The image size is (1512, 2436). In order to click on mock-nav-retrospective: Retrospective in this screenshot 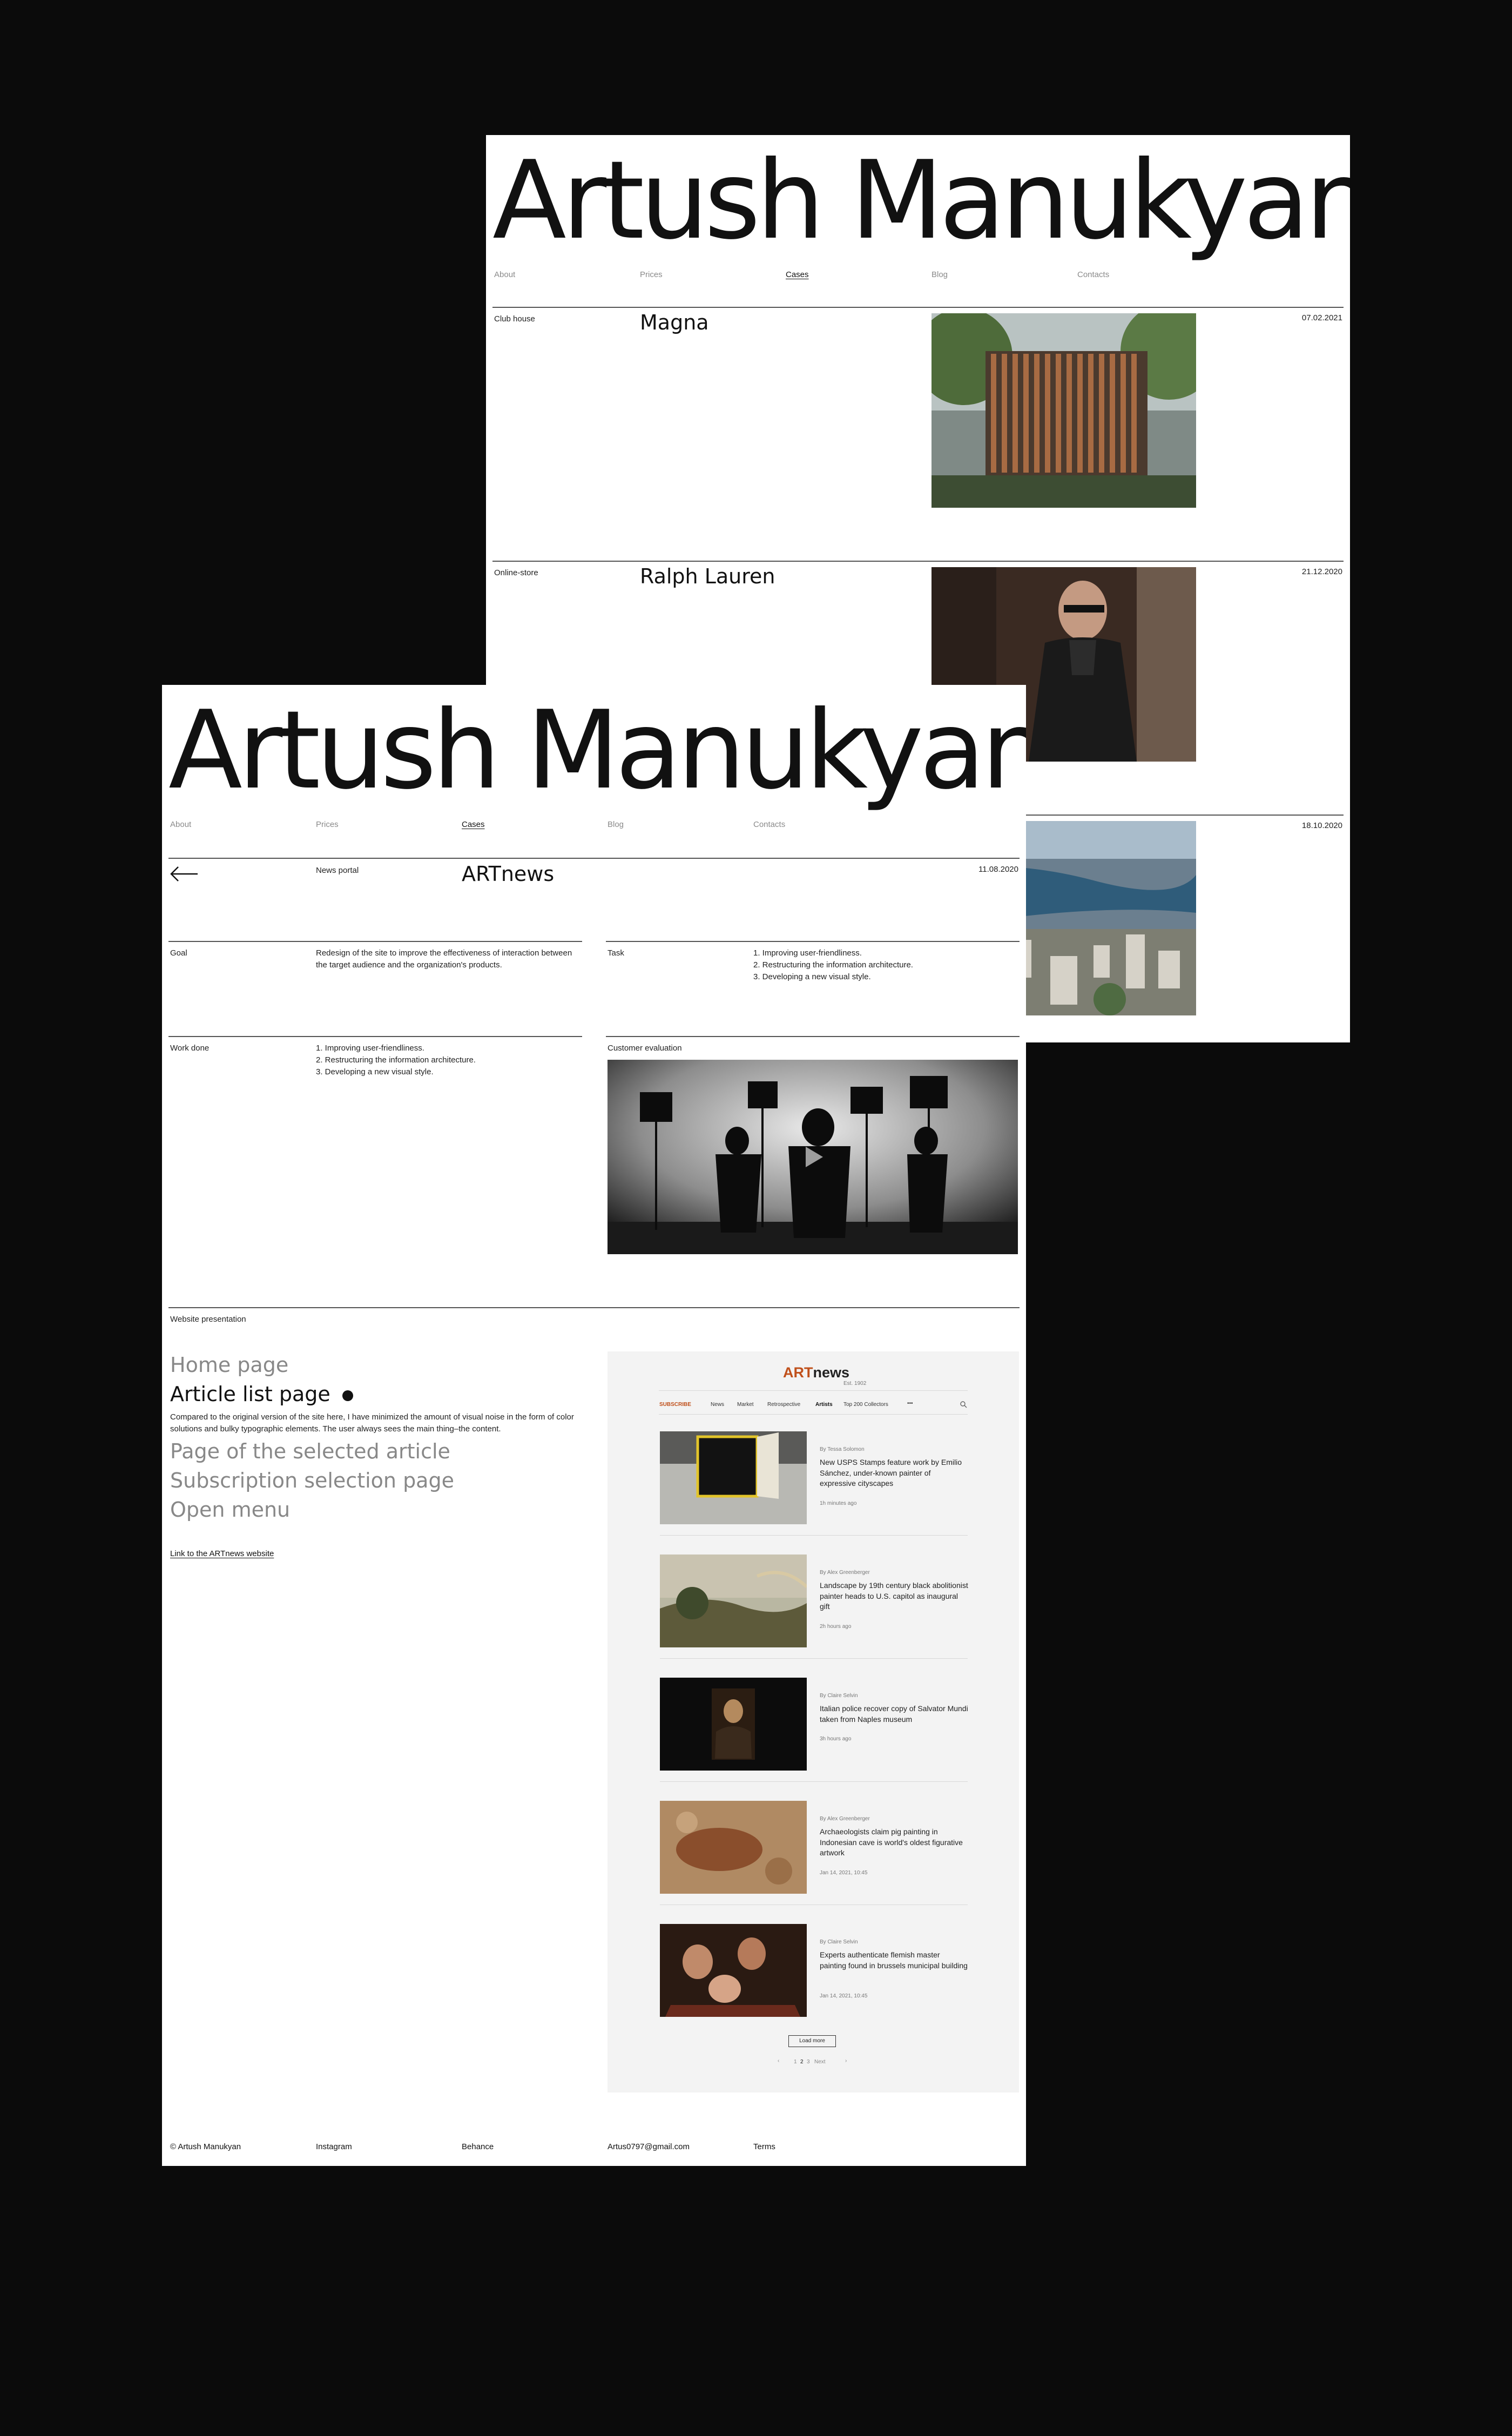, I will do `click(783, 1405)`.